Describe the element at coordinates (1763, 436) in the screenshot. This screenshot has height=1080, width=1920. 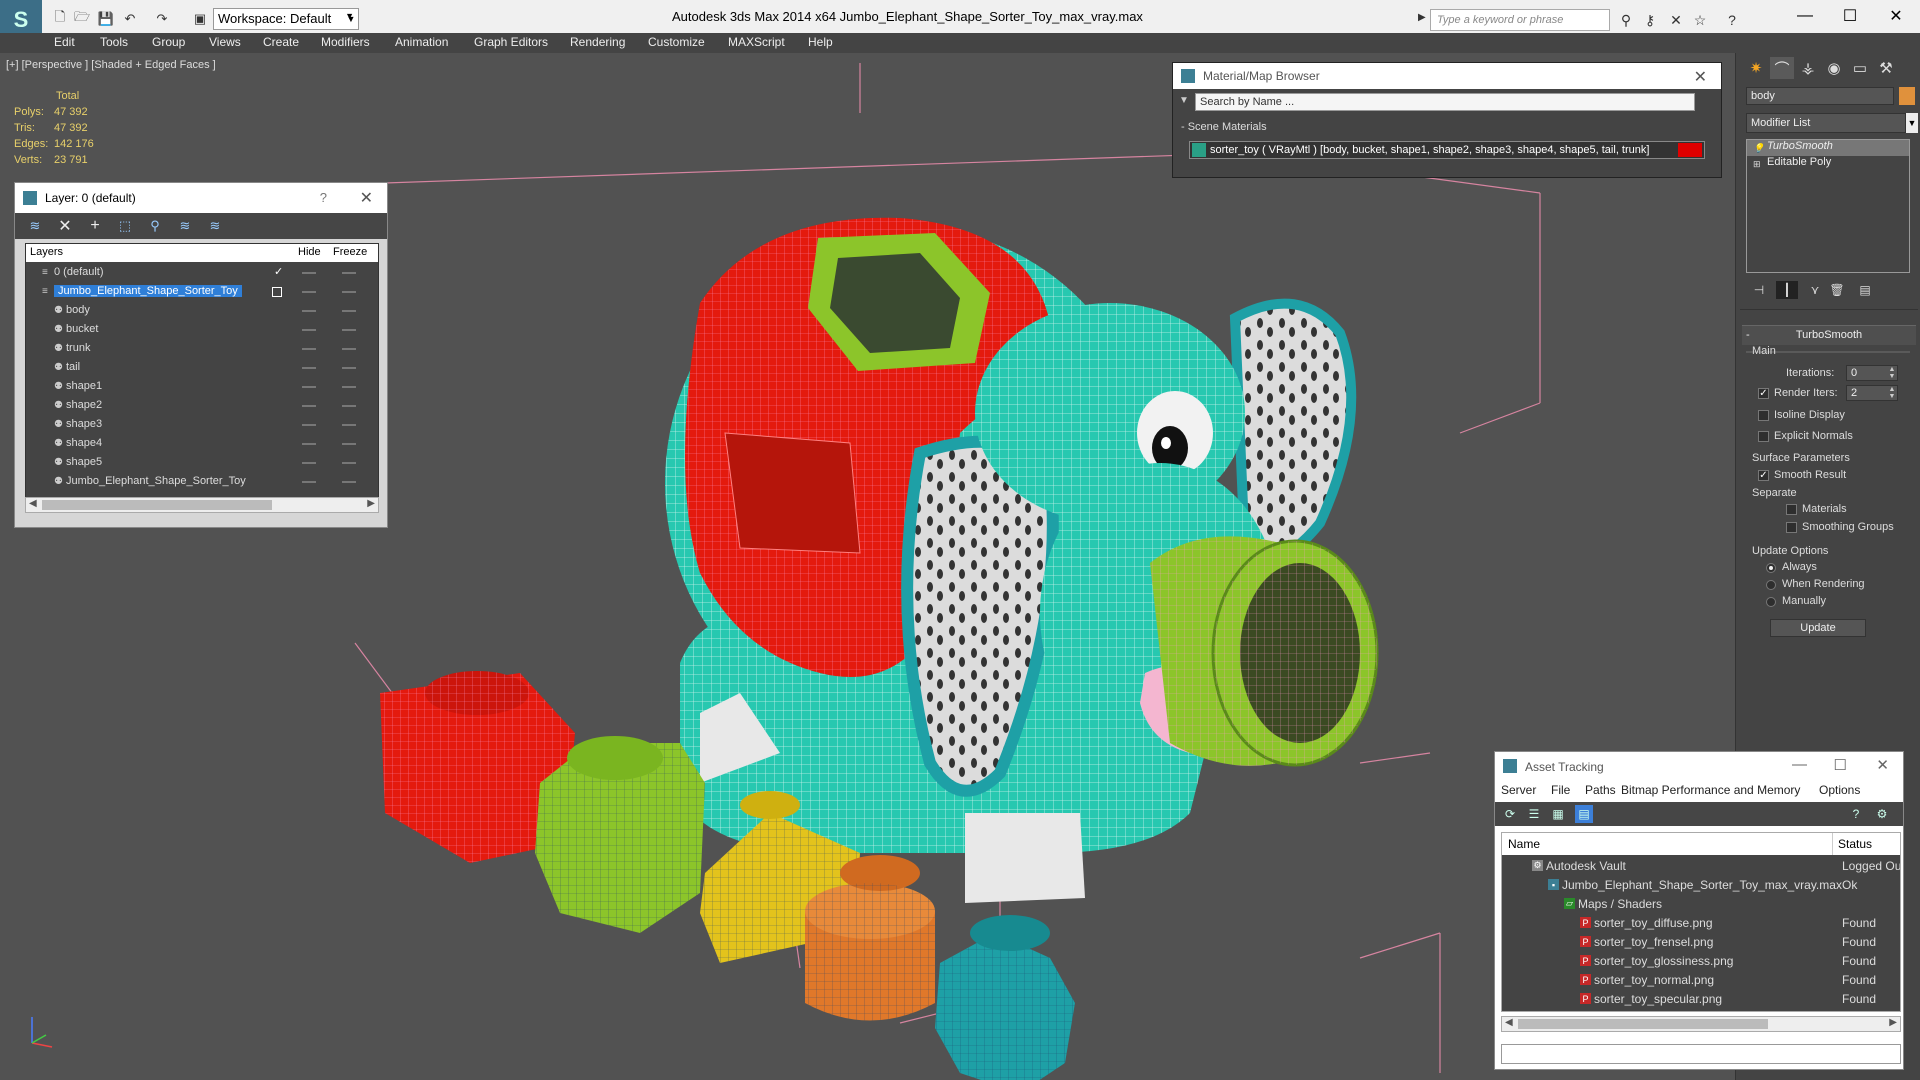
I see `explicit-normals-checkbox` at that location.